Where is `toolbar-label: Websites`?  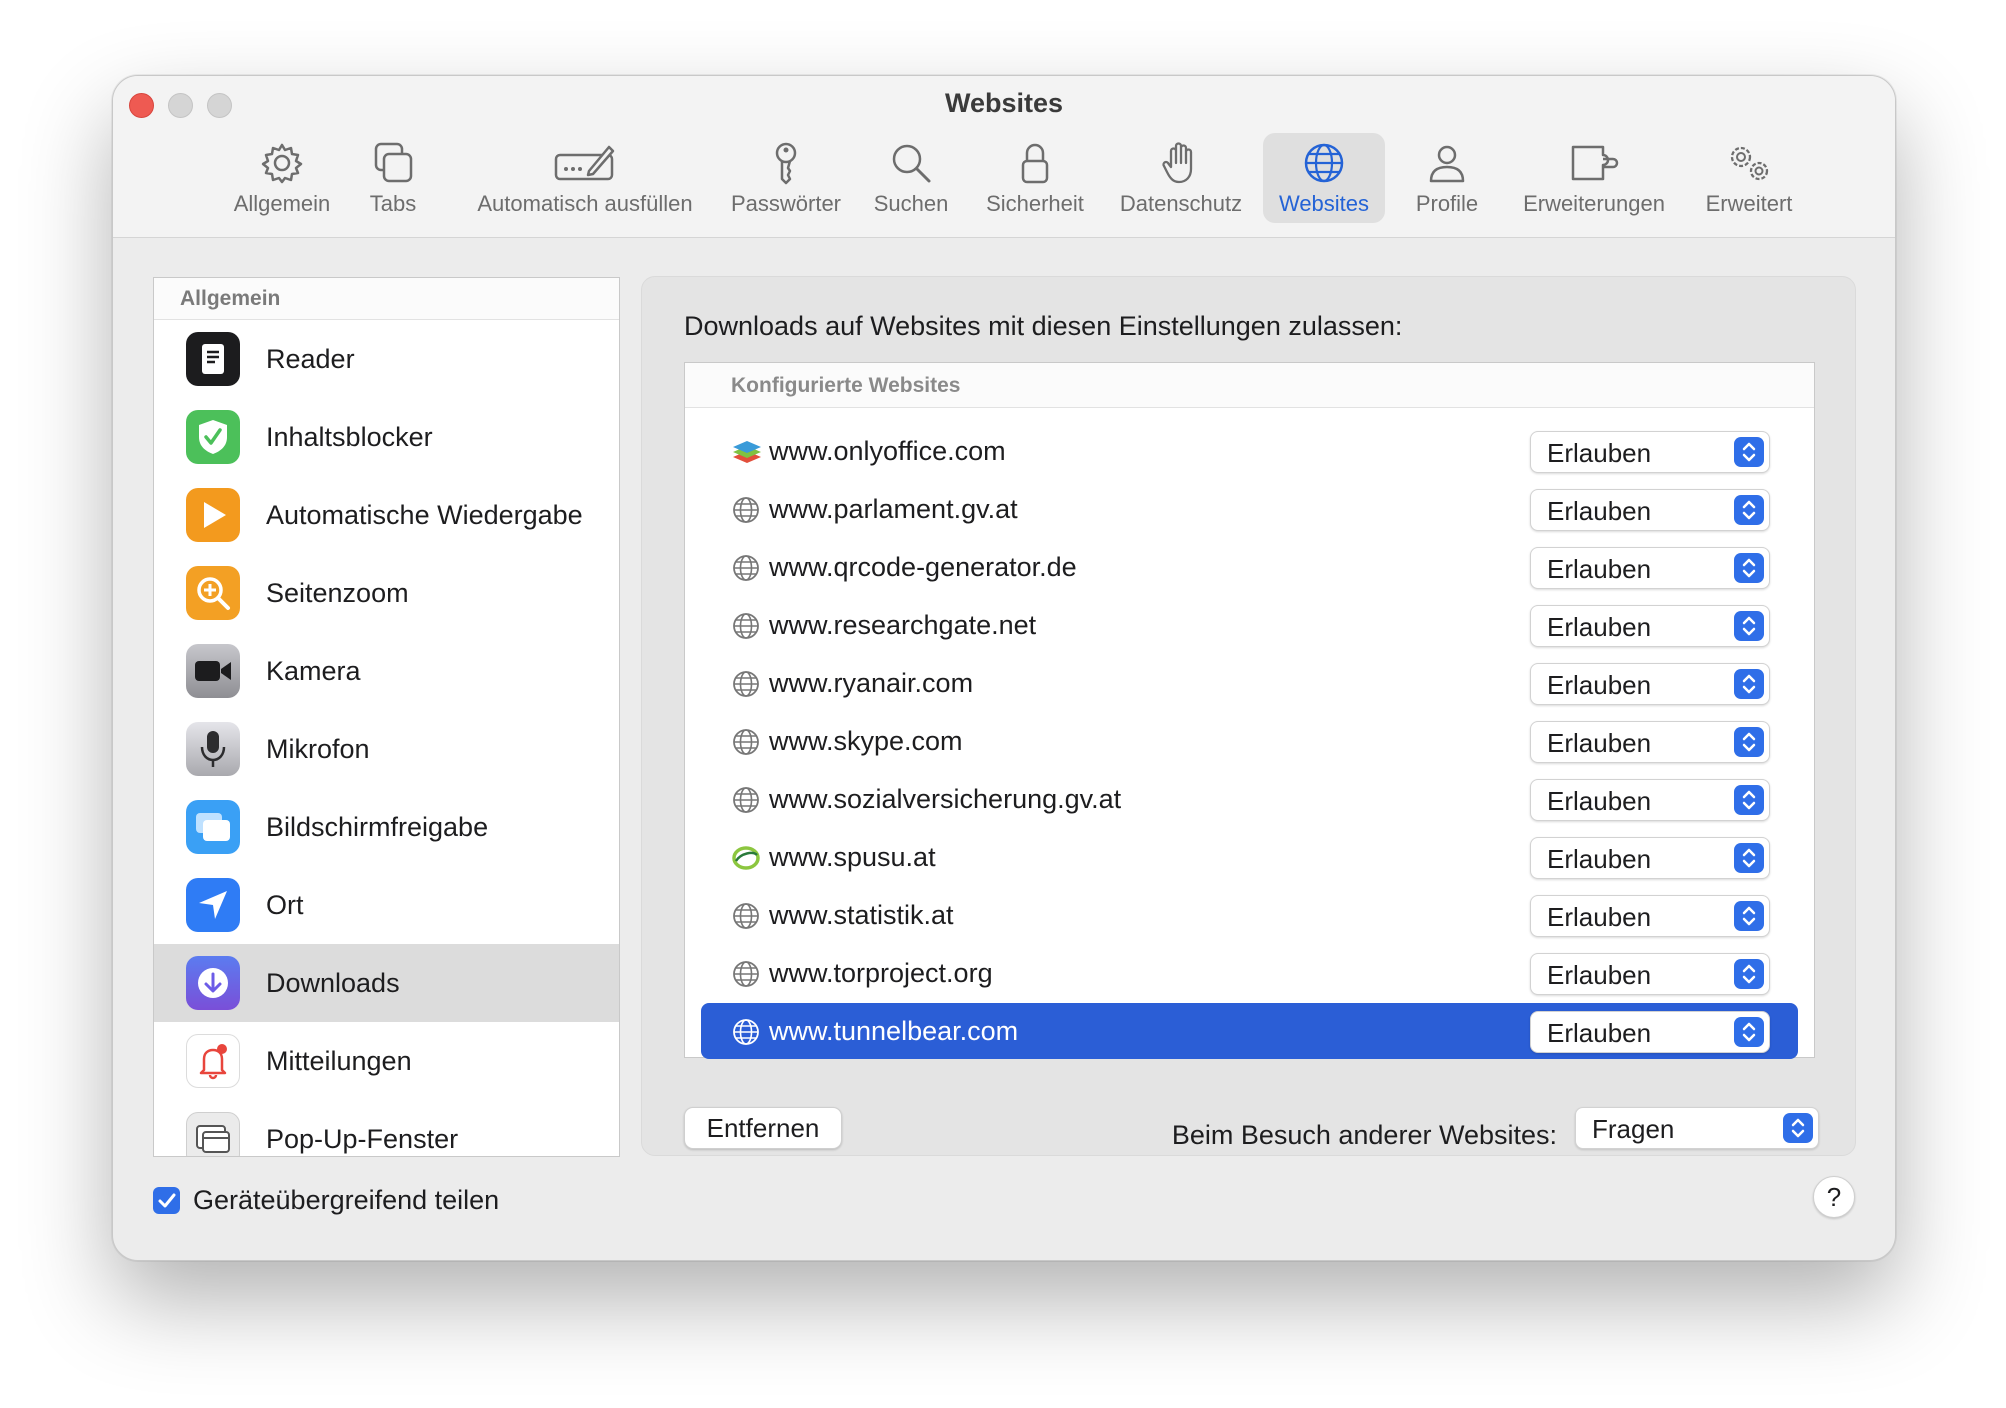
toolbar-label: Websites is located at coordinates (1324, 203).